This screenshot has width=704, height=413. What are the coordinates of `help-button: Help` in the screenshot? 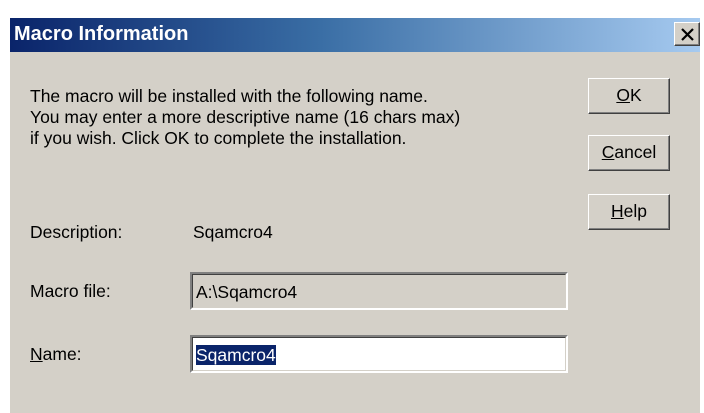 It's located at (629, 212).